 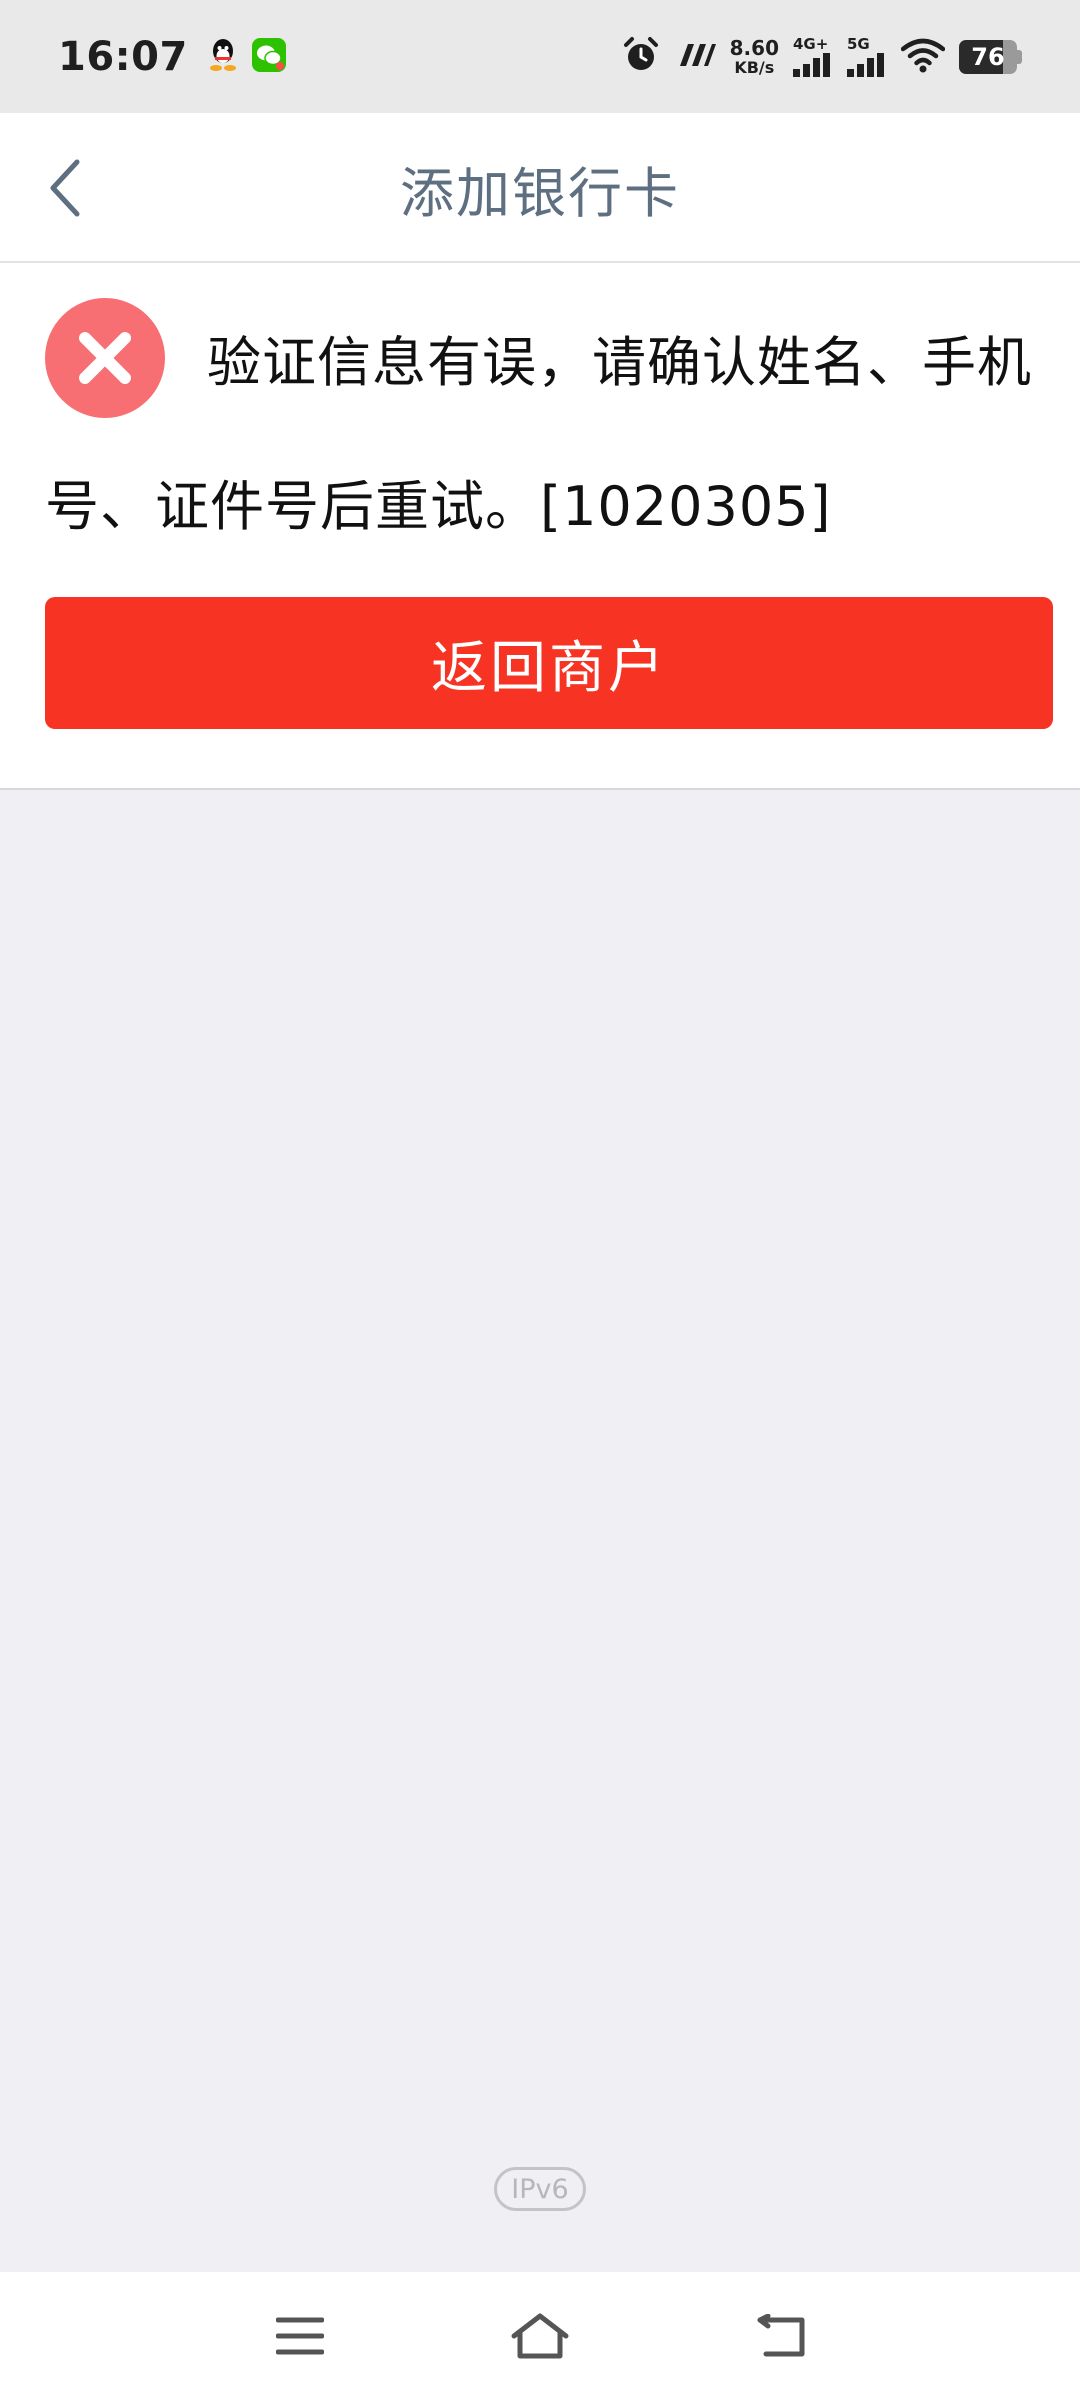 I want to click on back-arrow-icon, so click(x=781, y=2335).